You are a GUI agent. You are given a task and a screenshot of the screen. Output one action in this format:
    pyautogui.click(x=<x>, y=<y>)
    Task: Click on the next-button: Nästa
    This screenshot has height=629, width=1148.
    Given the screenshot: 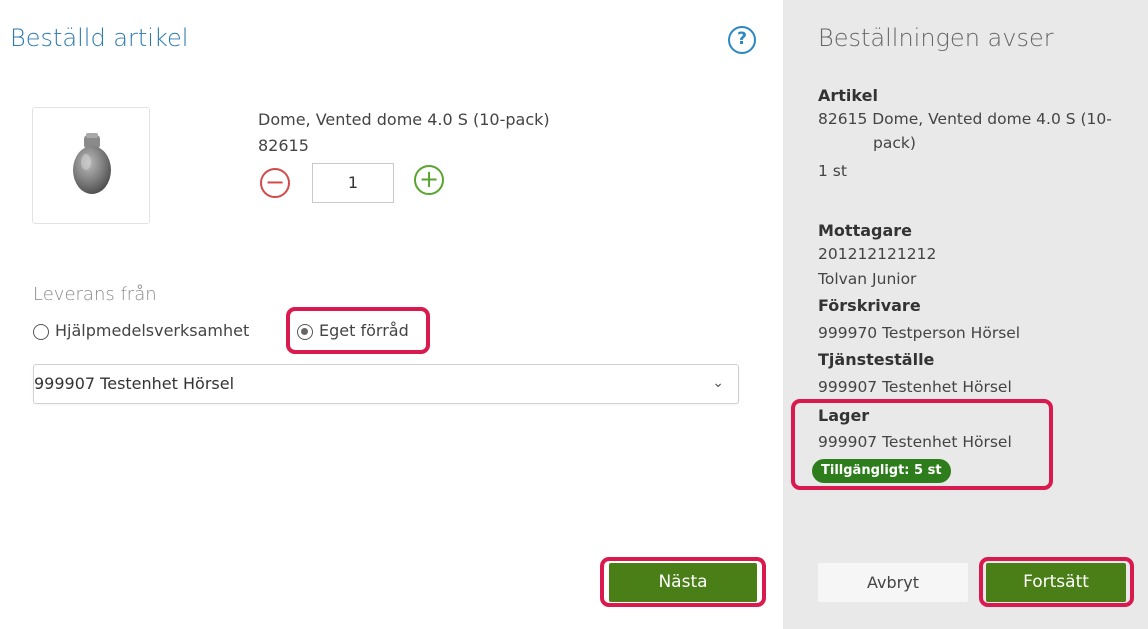 What is the action you would take?
    pyautogui.click(x=683, y=582)
    